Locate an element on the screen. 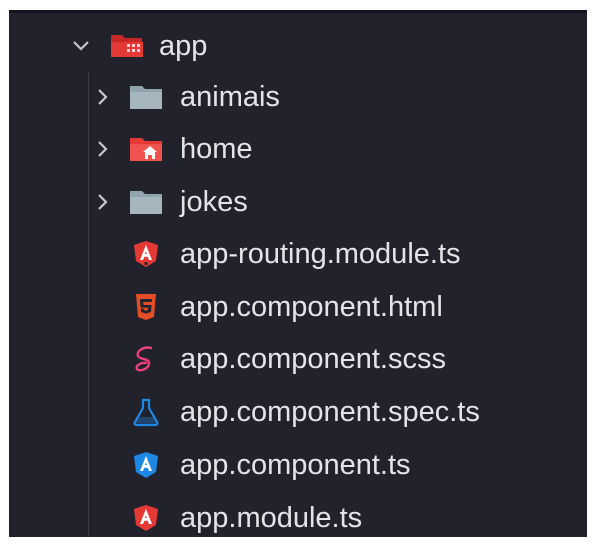 This screenshot has height=545, width=596. tree-item-app-component-ts: app.component.ts is located at coordinates (298, 465).